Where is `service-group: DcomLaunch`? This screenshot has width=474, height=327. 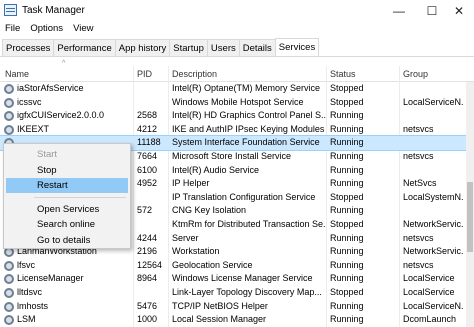 service-group: DcomLaunch is located at coordinates (430, 319).